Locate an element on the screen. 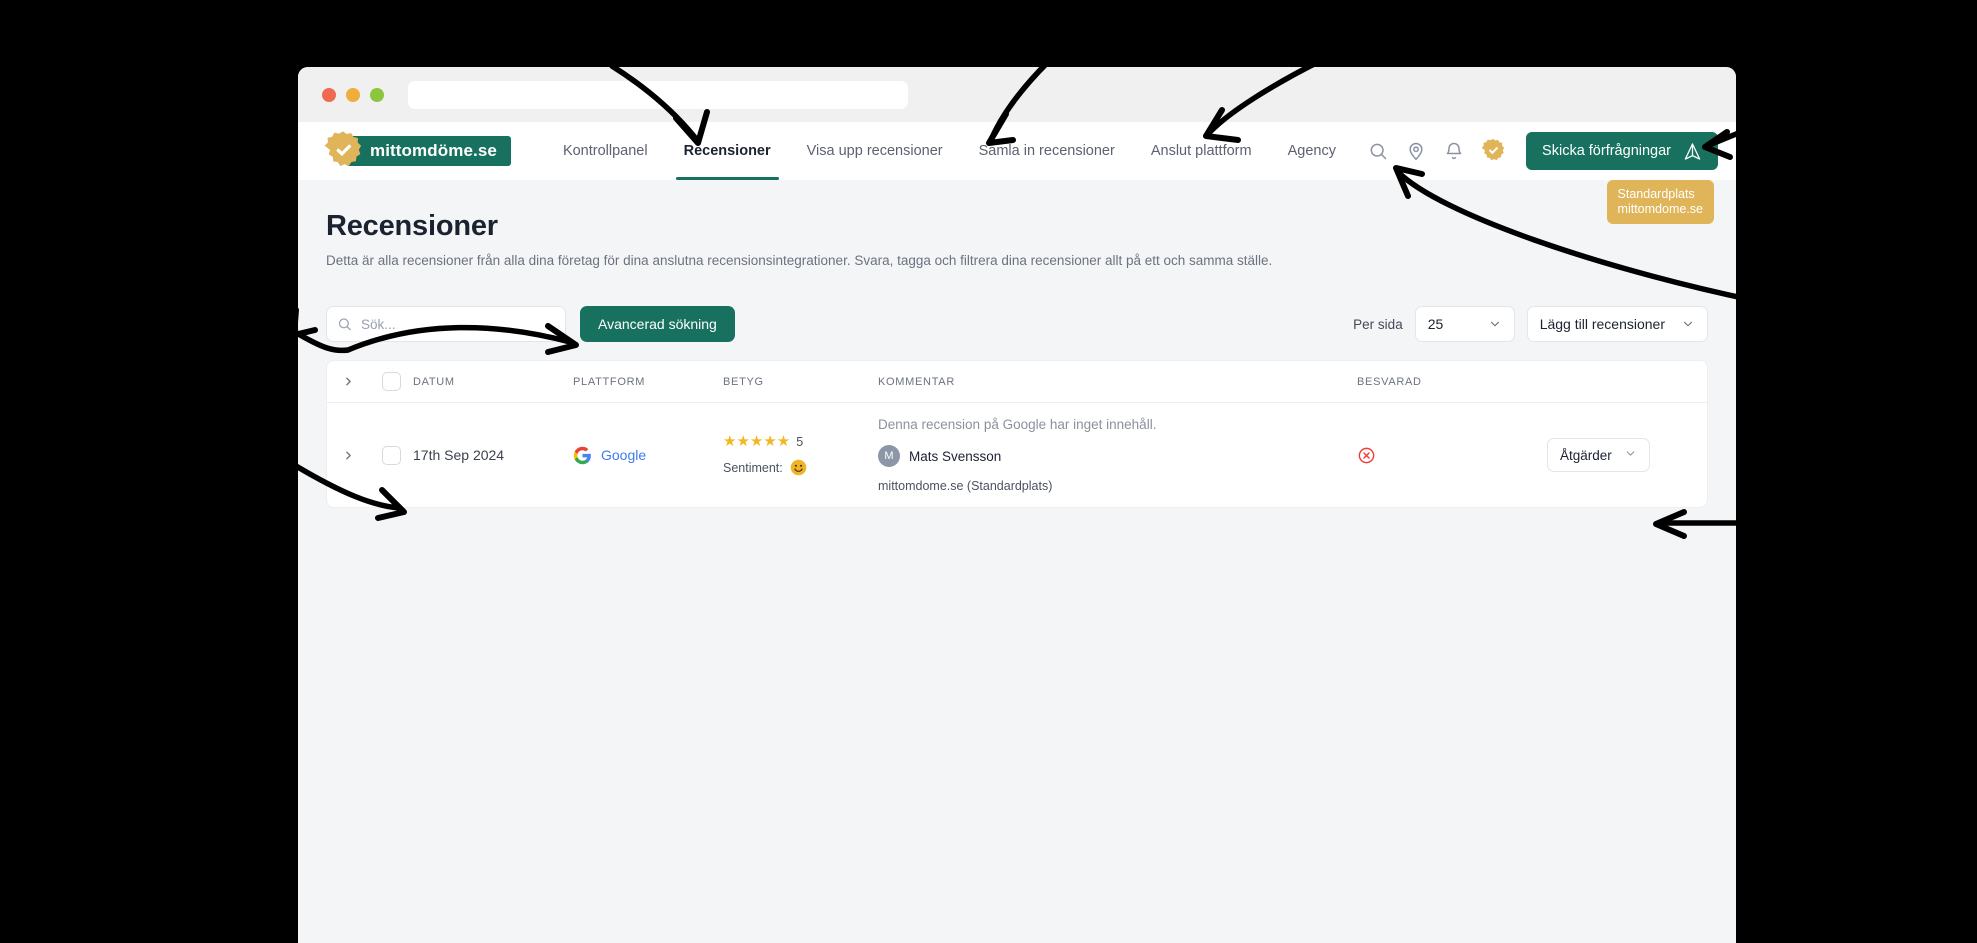 The width and height of the screenshot is (1977, 943). add-reviews-dropdown: Lägg till recensioner is located at coordinates (1617, 324).